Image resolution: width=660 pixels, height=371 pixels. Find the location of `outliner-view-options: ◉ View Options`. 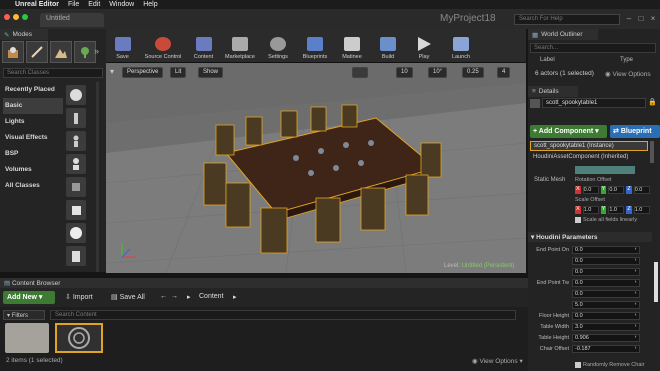

outliner-view-options: ◉ View Options is located at coordinates (628, 74).